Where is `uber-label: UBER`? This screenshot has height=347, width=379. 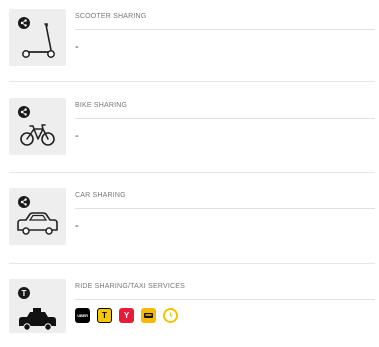
uber-label: UBER is located at coordinates (82, 315).